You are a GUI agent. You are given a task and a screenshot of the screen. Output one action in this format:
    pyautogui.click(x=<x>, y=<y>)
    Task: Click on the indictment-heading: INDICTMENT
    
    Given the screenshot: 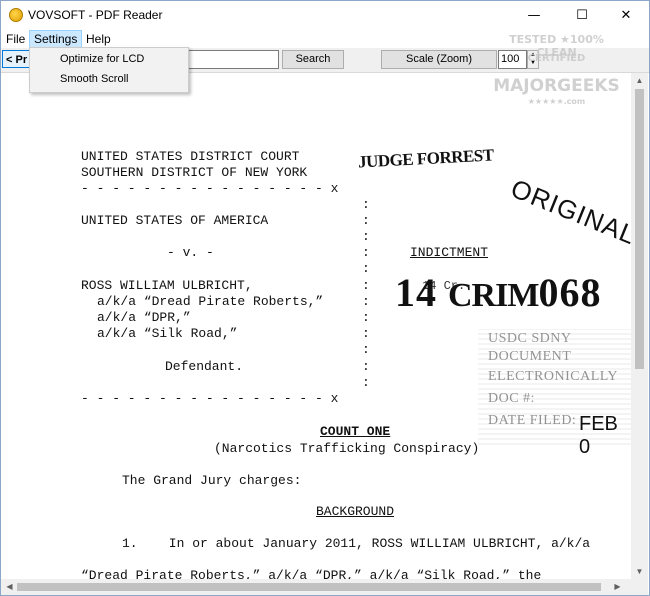 What is the action you would take?
    pyautogui.click(x=449, y=252)
    